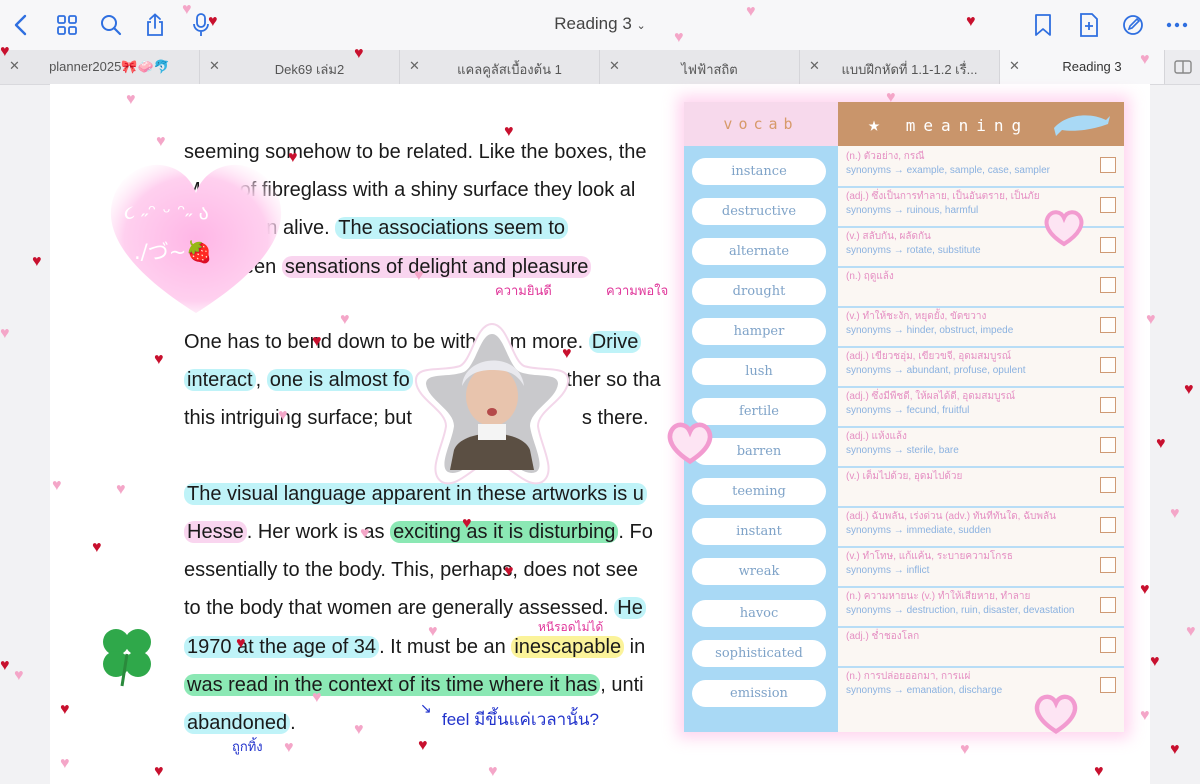 Image resolution: width=1200 pixels, height=784 pixels. I want to click on heart-sticker: ૮ ˶ᵔ ᵕ ᵔ˶ ა ./づ~🍓, so click(196, 233).